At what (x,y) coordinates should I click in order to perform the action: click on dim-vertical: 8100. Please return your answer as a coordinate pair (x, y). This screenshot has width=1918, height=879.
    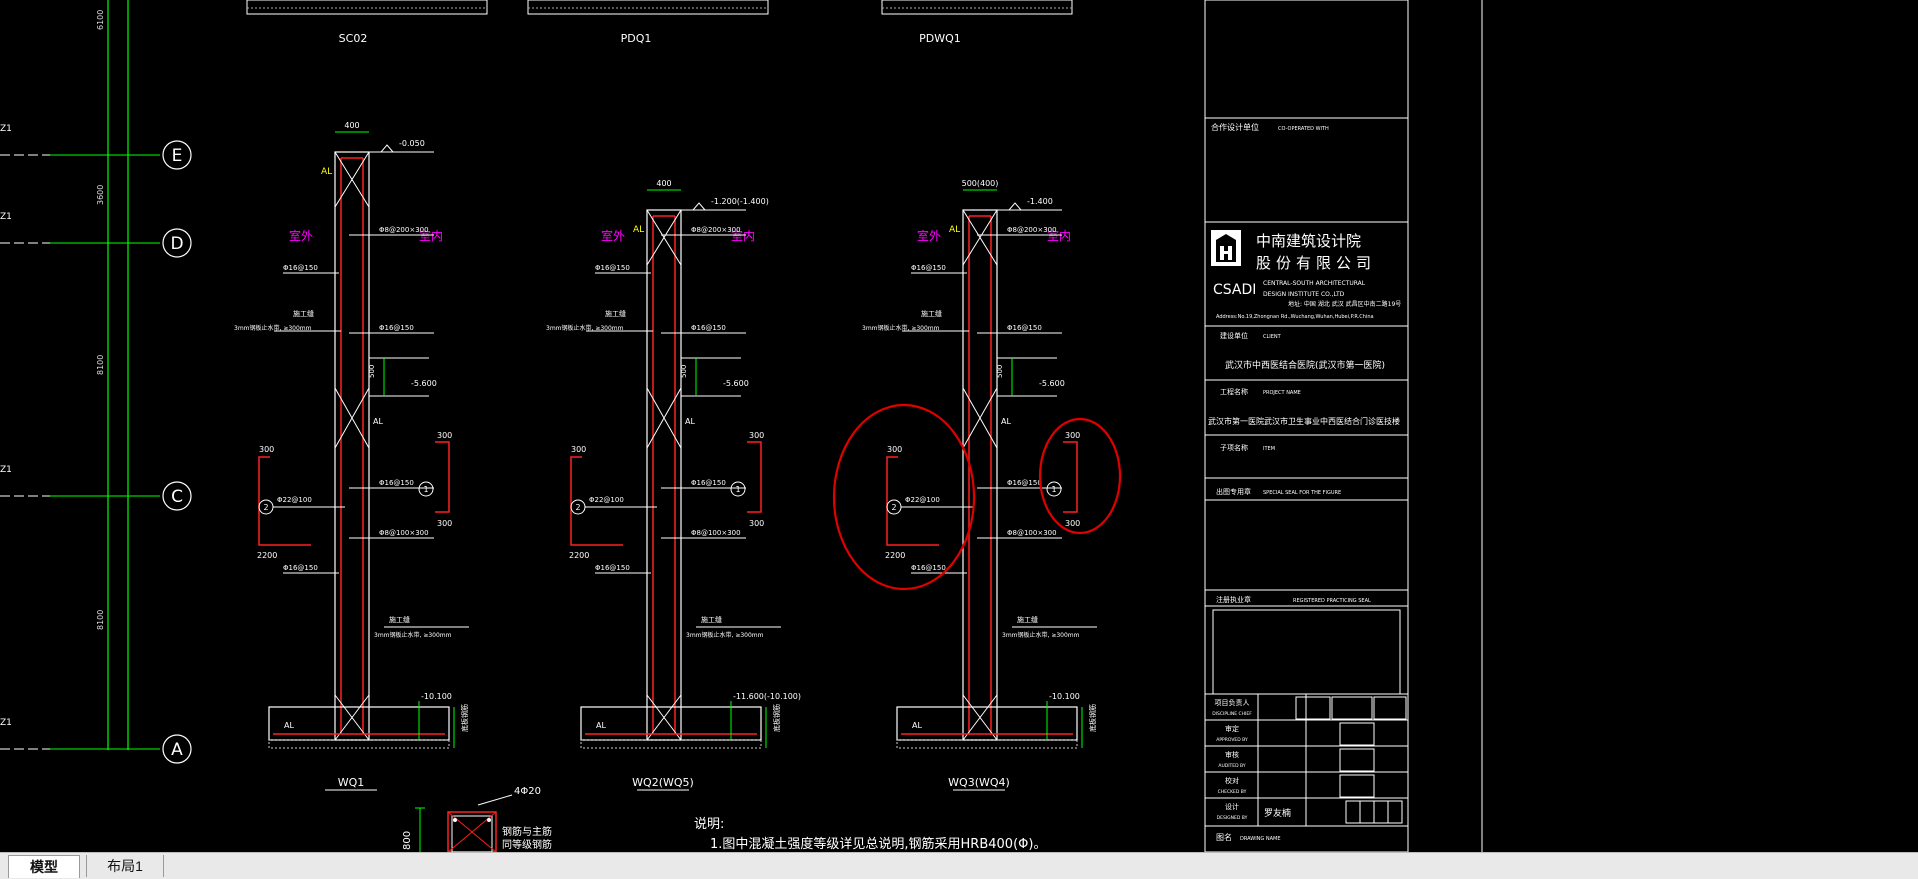
    Looking at the image, I should click on (100, 365).